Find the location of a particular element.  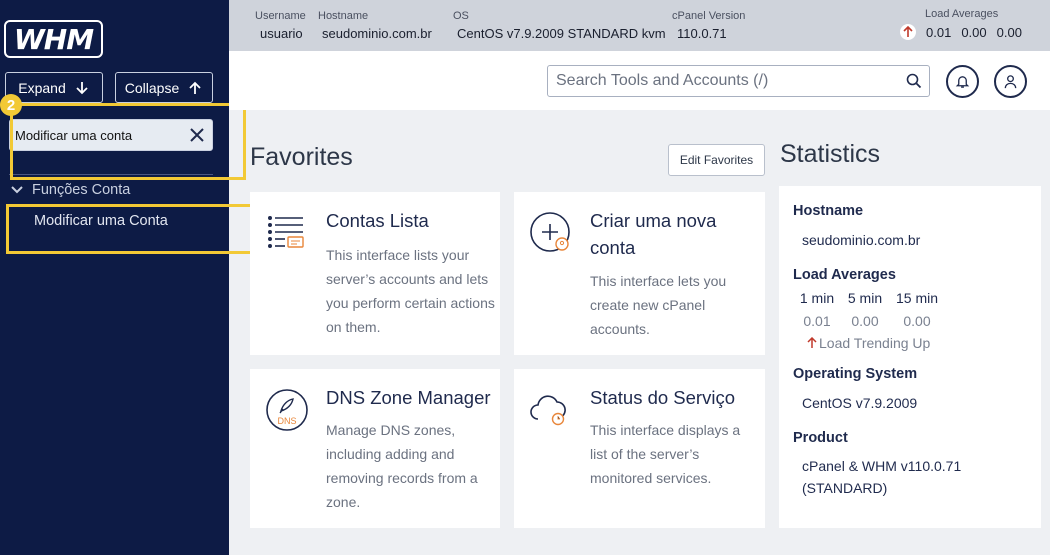

load-header-5min: 5 min is located at coordinates (865, 298).